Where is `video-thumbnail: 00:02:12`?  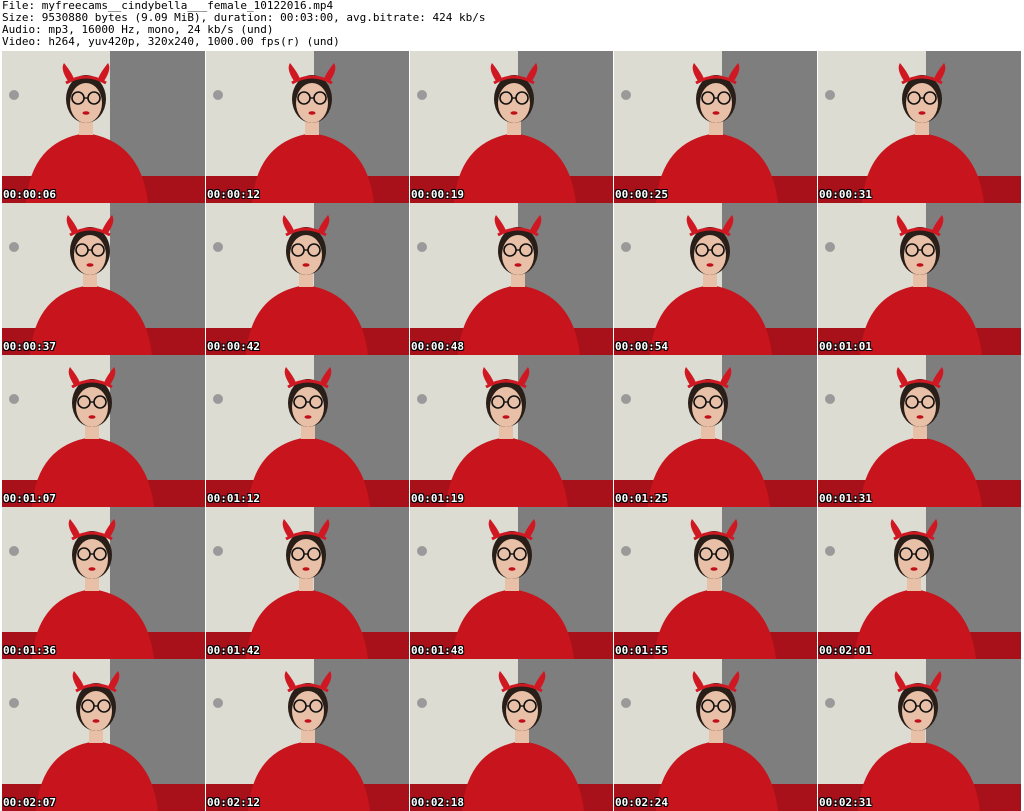 video-thumbnail: 00:02:12 is located at coordinates (307, 735).